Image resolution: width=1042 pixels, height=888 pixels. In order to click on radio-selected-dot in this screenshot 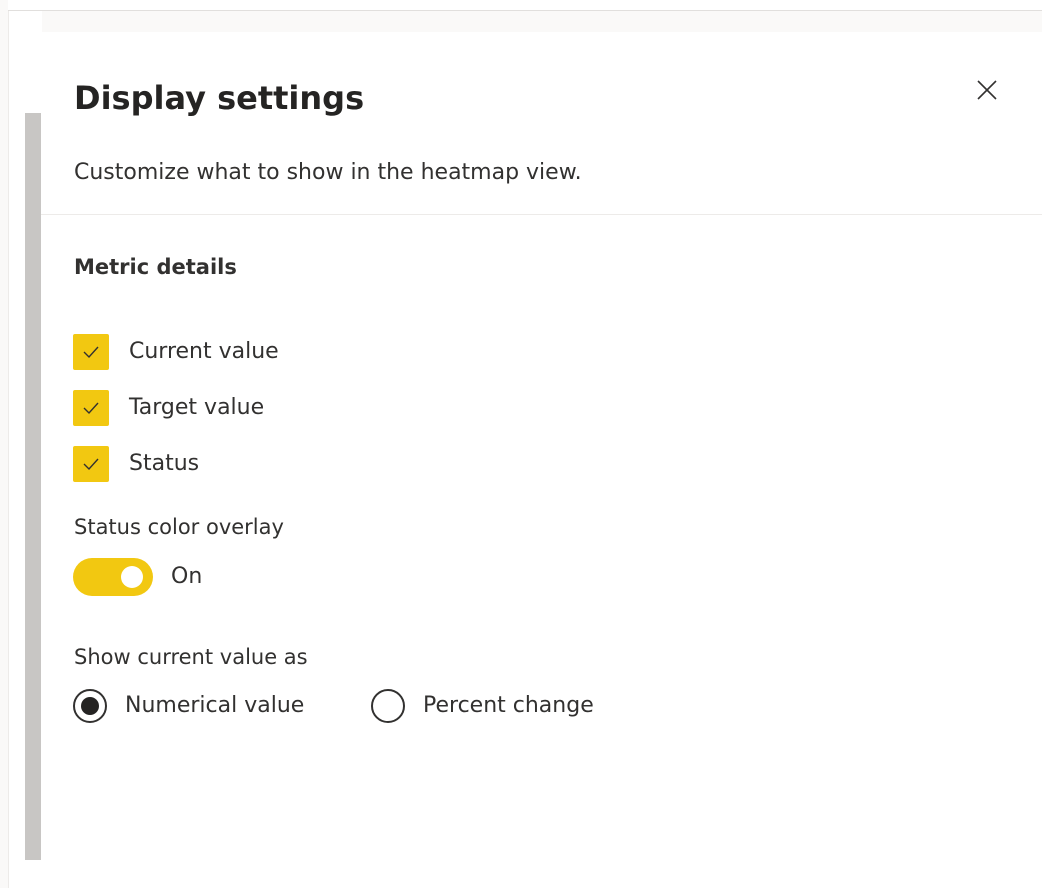, I will do `click(90, 706)`.